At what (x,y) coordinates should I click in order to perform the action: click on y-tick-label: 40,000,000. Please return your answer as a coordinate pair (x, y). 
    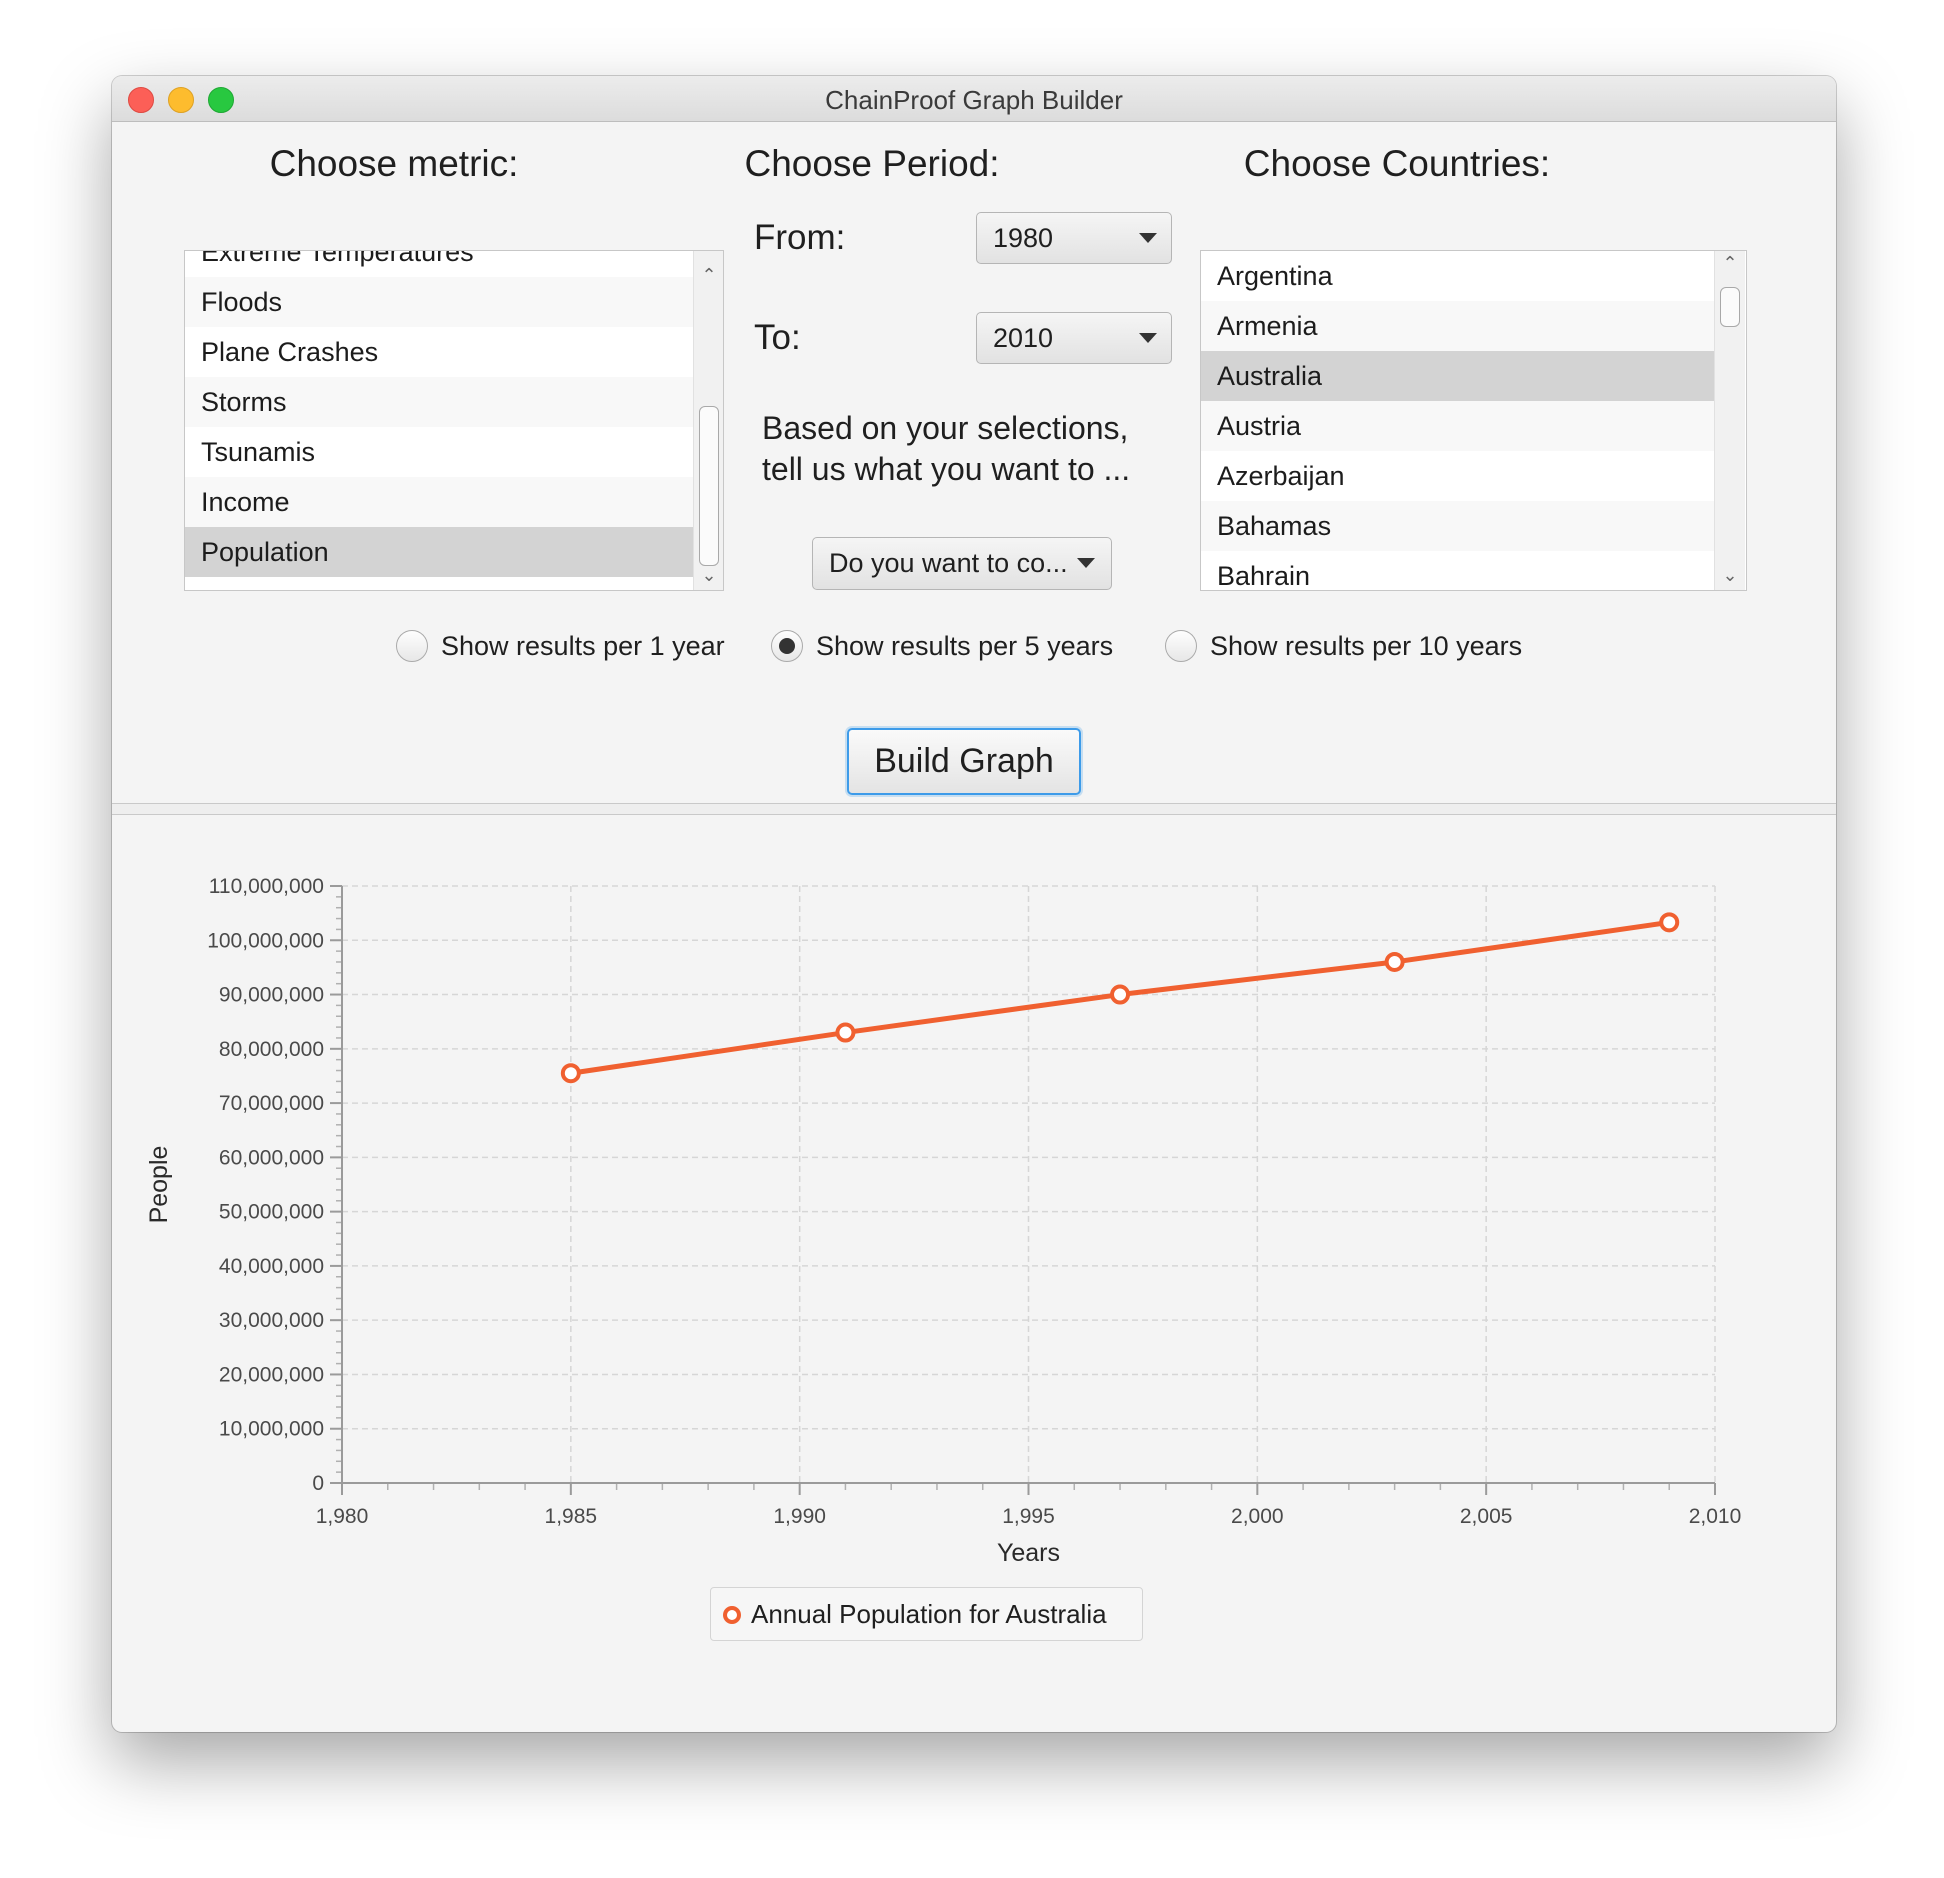
    Looking at the image, I should click on (271, 1266).